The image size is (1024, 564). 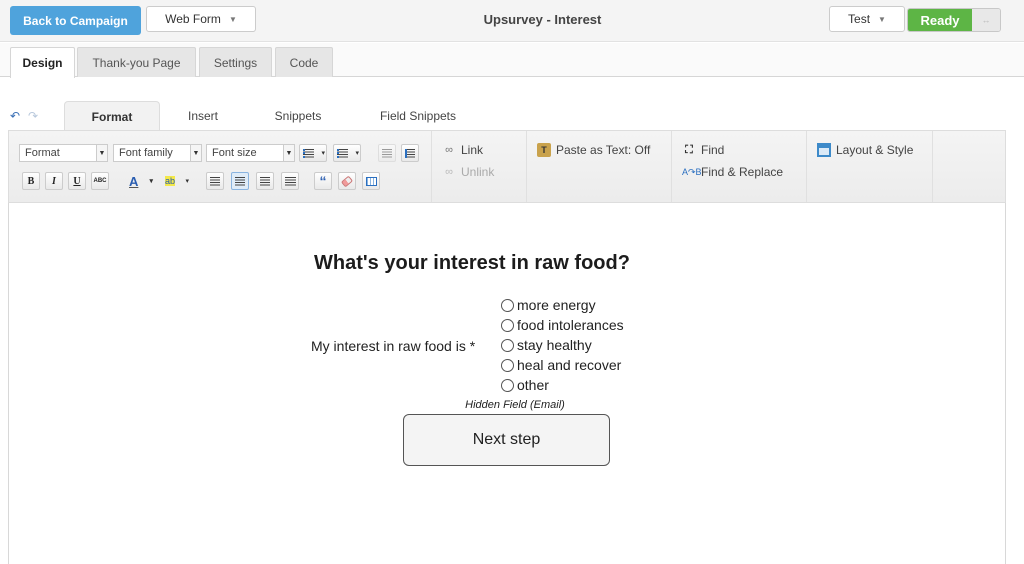 What do you see at coordinates (235, 62) in the screenshot?
I see `tab-settings: Settings` at bounding box center [235, 62].